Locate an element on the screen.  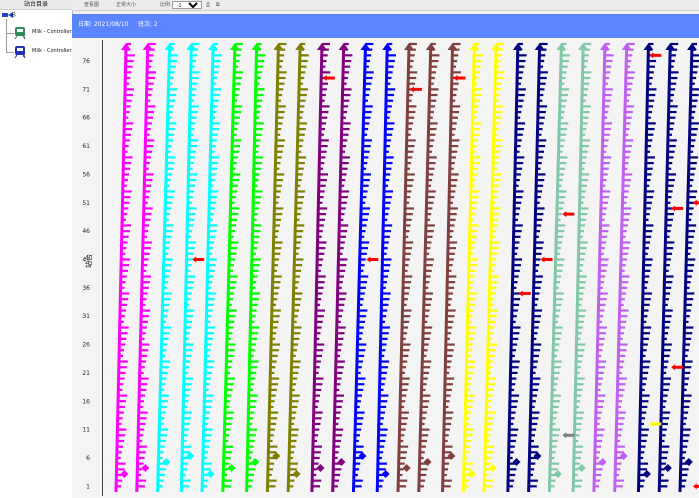
y-tick-label: 56 is located at coordinates (86, 174).